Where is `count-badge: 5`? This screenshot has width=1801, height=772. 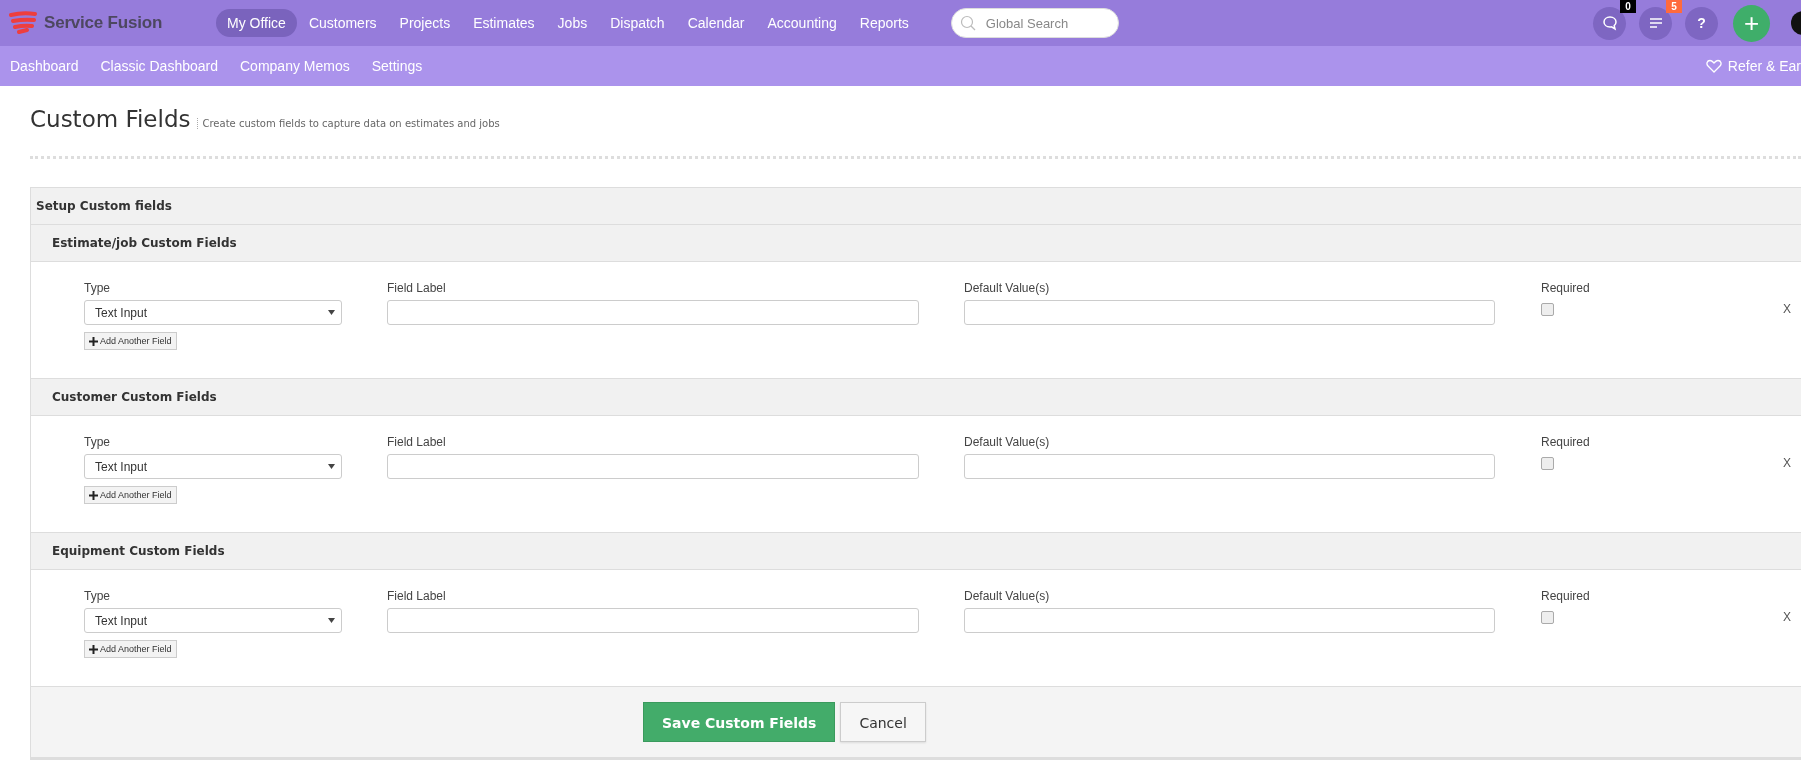 count-badge: 5 is located at coordinates (1674, 6).